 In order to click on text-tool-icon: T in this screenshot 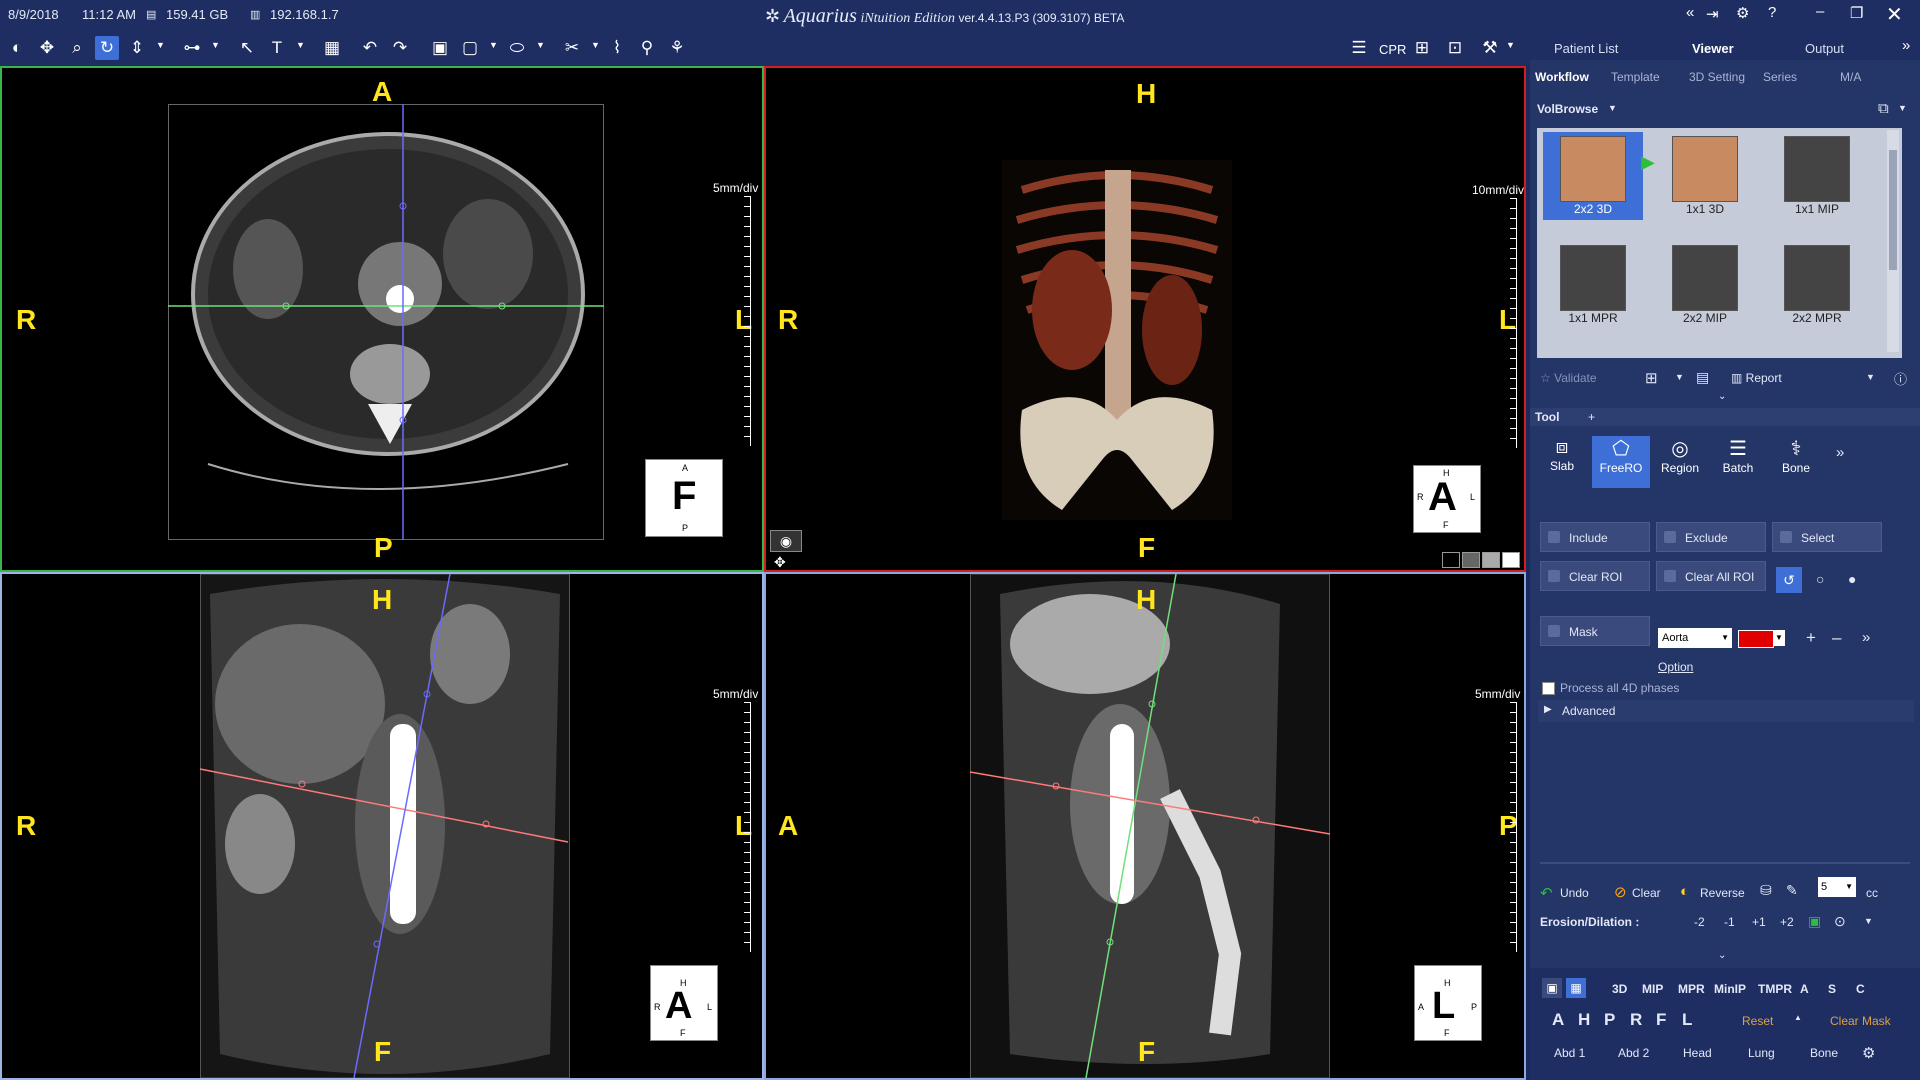, I will do `click(277, 48)`.